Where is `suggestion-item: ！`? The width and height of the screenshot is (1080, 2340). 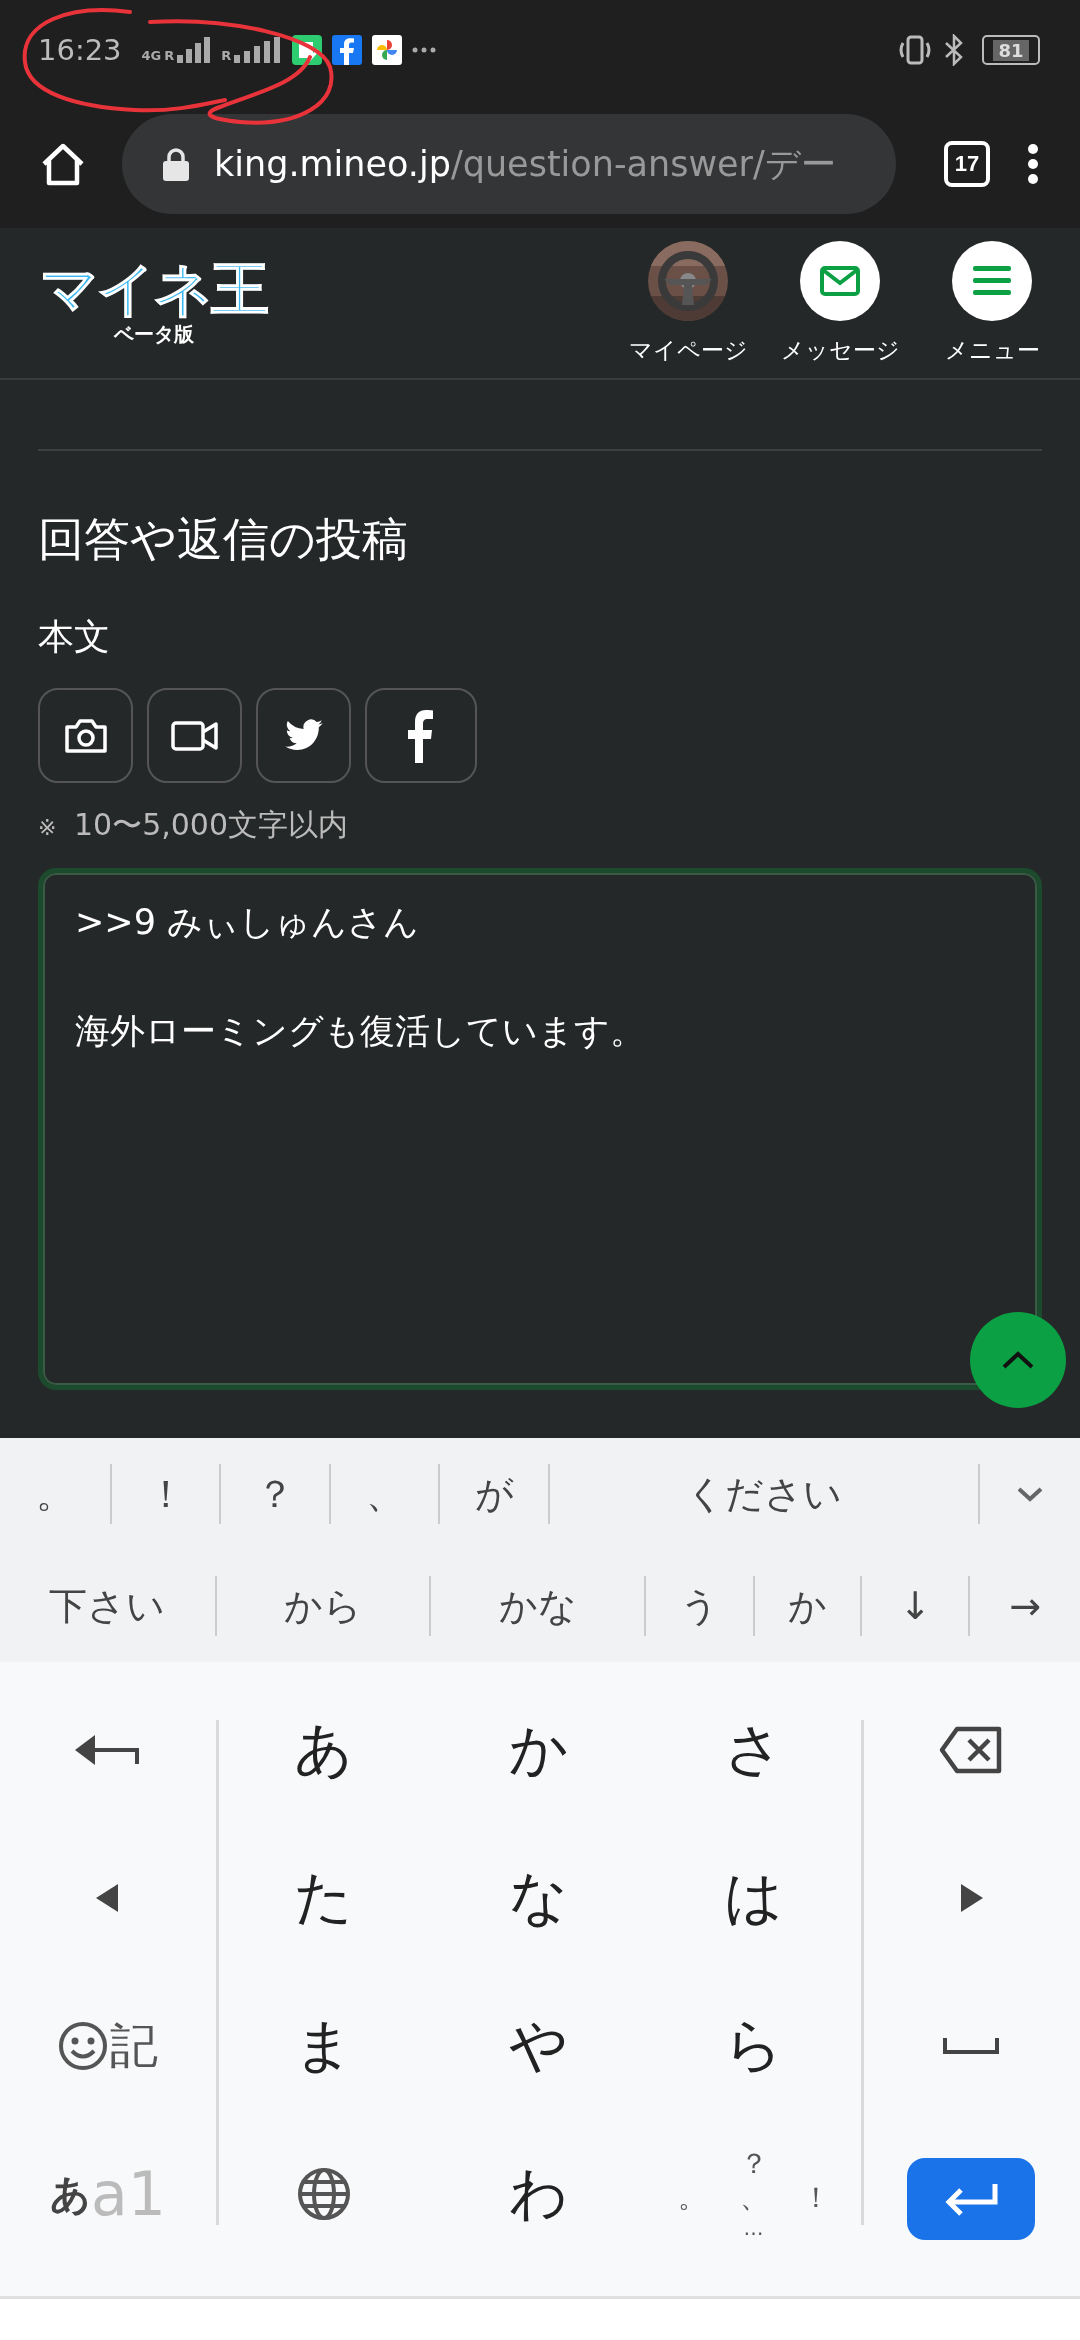 suggestion-item: ！ is located at coordinates (165, 1494).